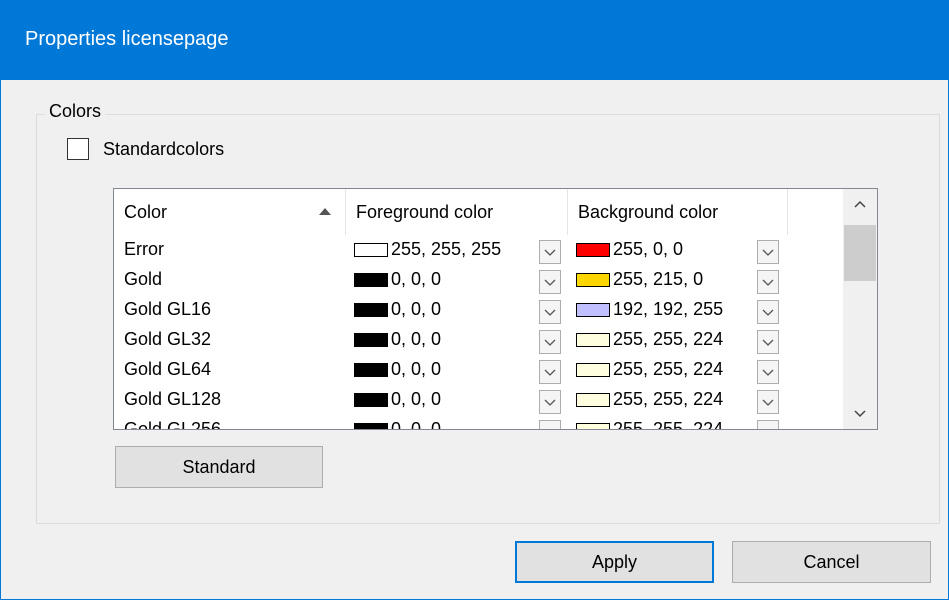 The image size is (949, 600). What do you see at coordinates (173, 424) in the screenshot?
I see `color-name: Gold GL256` at bounding box center [173, 424].